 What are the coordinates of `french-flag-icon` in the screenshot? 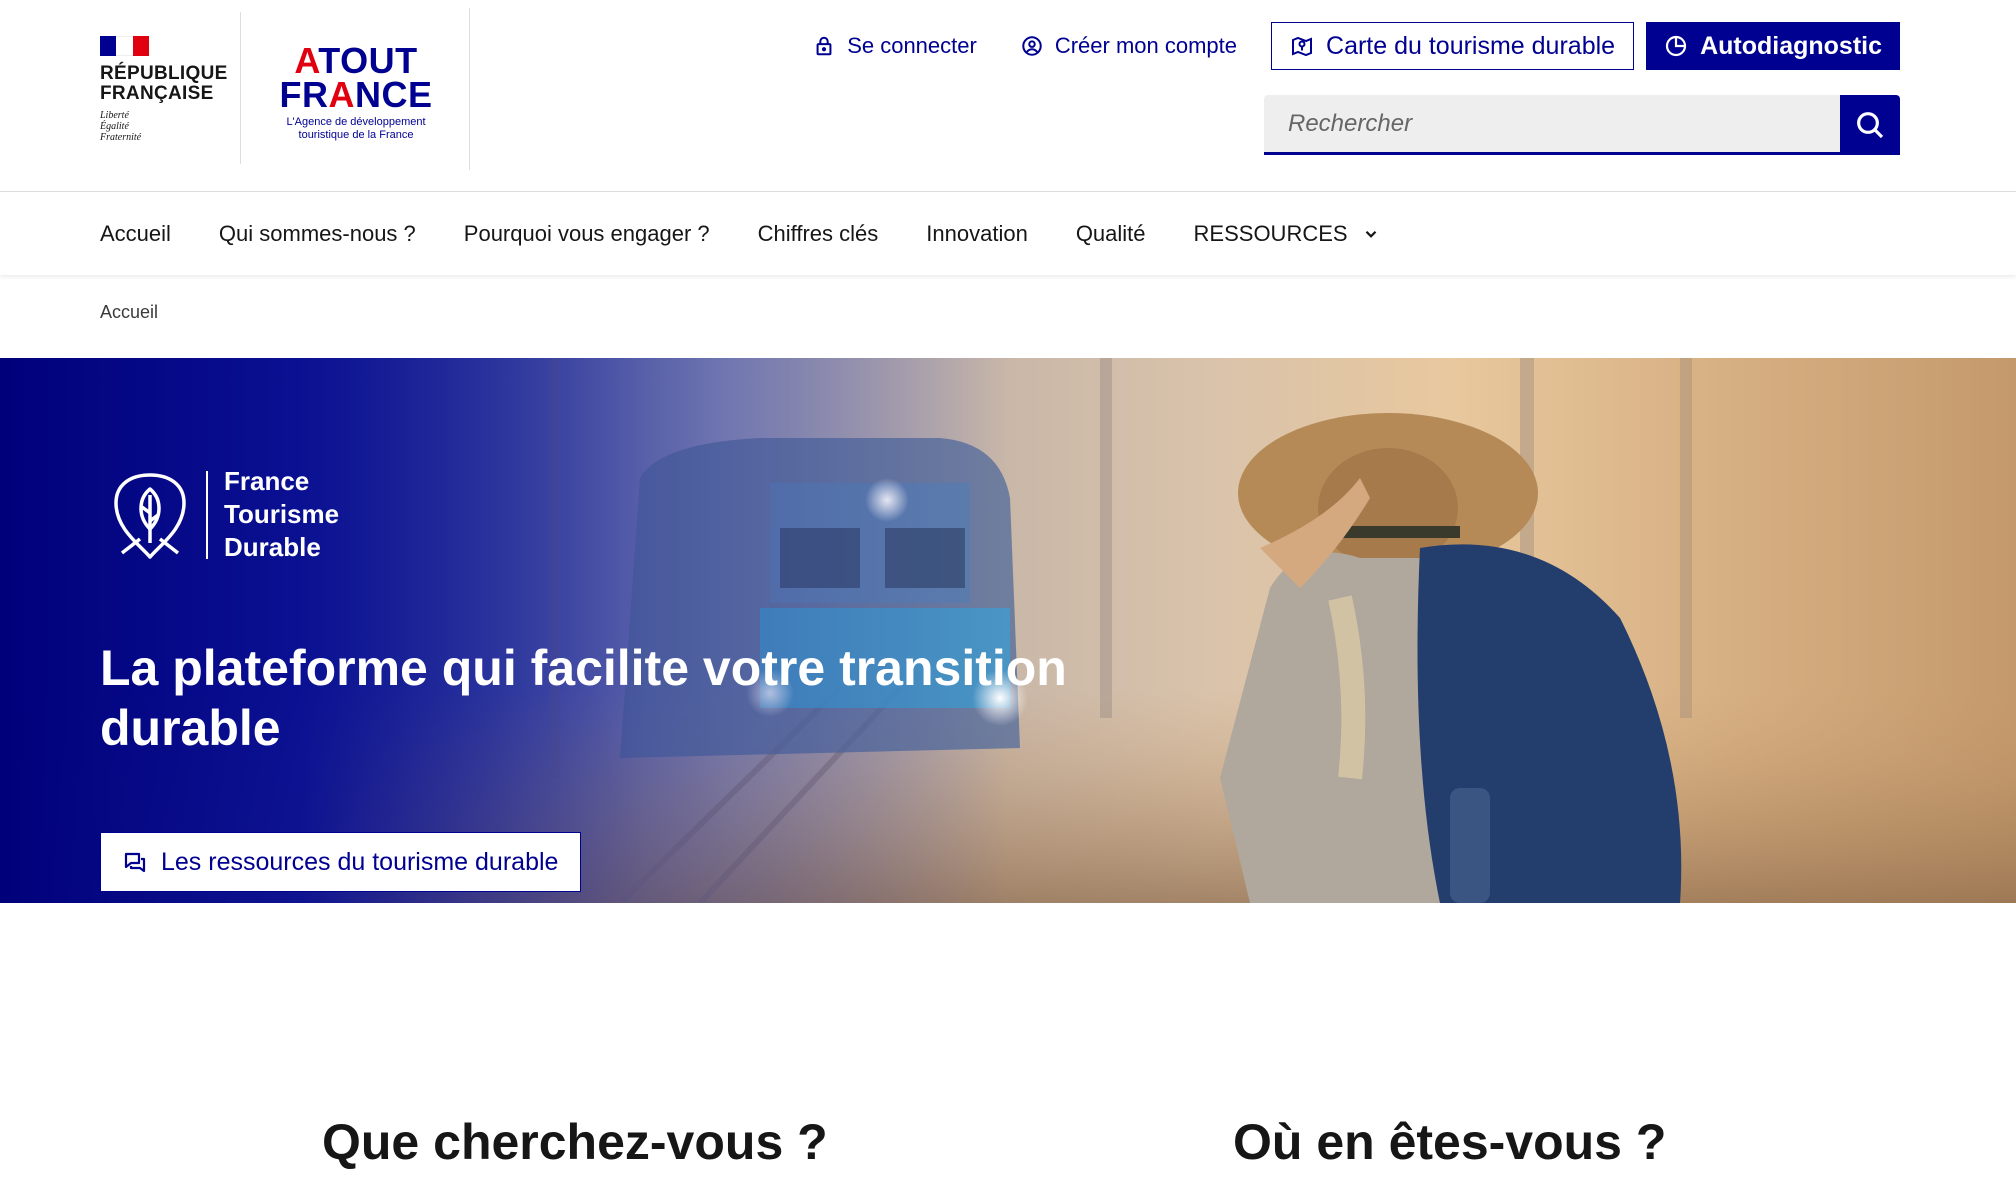 It's located at (124, 46).